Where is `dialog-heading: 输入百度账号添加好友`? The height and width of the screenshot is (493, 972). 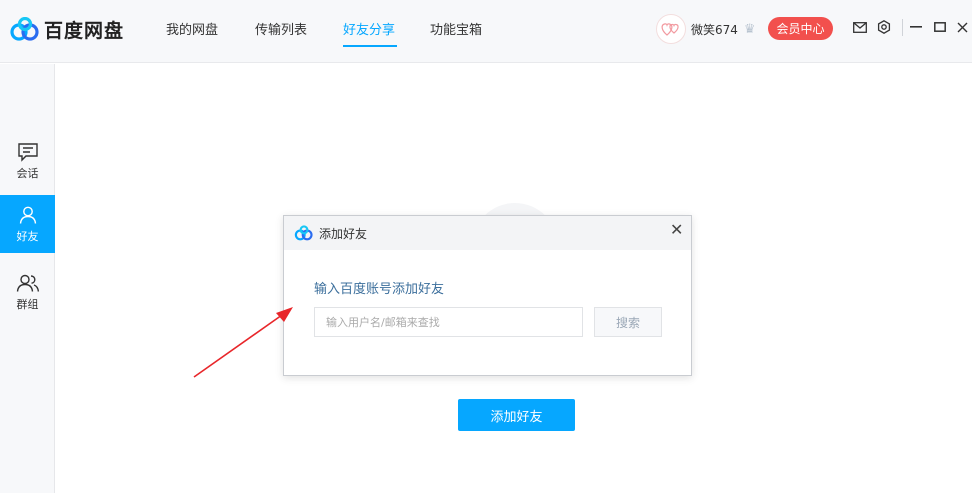 dialog-heading: 输入百度账号添加好友 is located at coordinates (379, 289).